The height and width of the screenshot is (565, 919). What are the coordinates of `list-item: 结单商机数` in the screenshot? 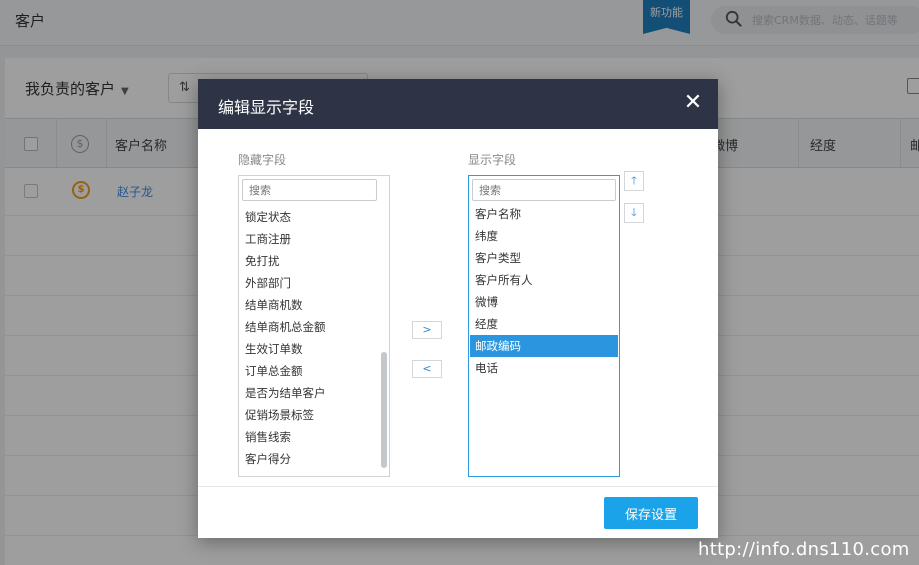 It's located at (314, 305).